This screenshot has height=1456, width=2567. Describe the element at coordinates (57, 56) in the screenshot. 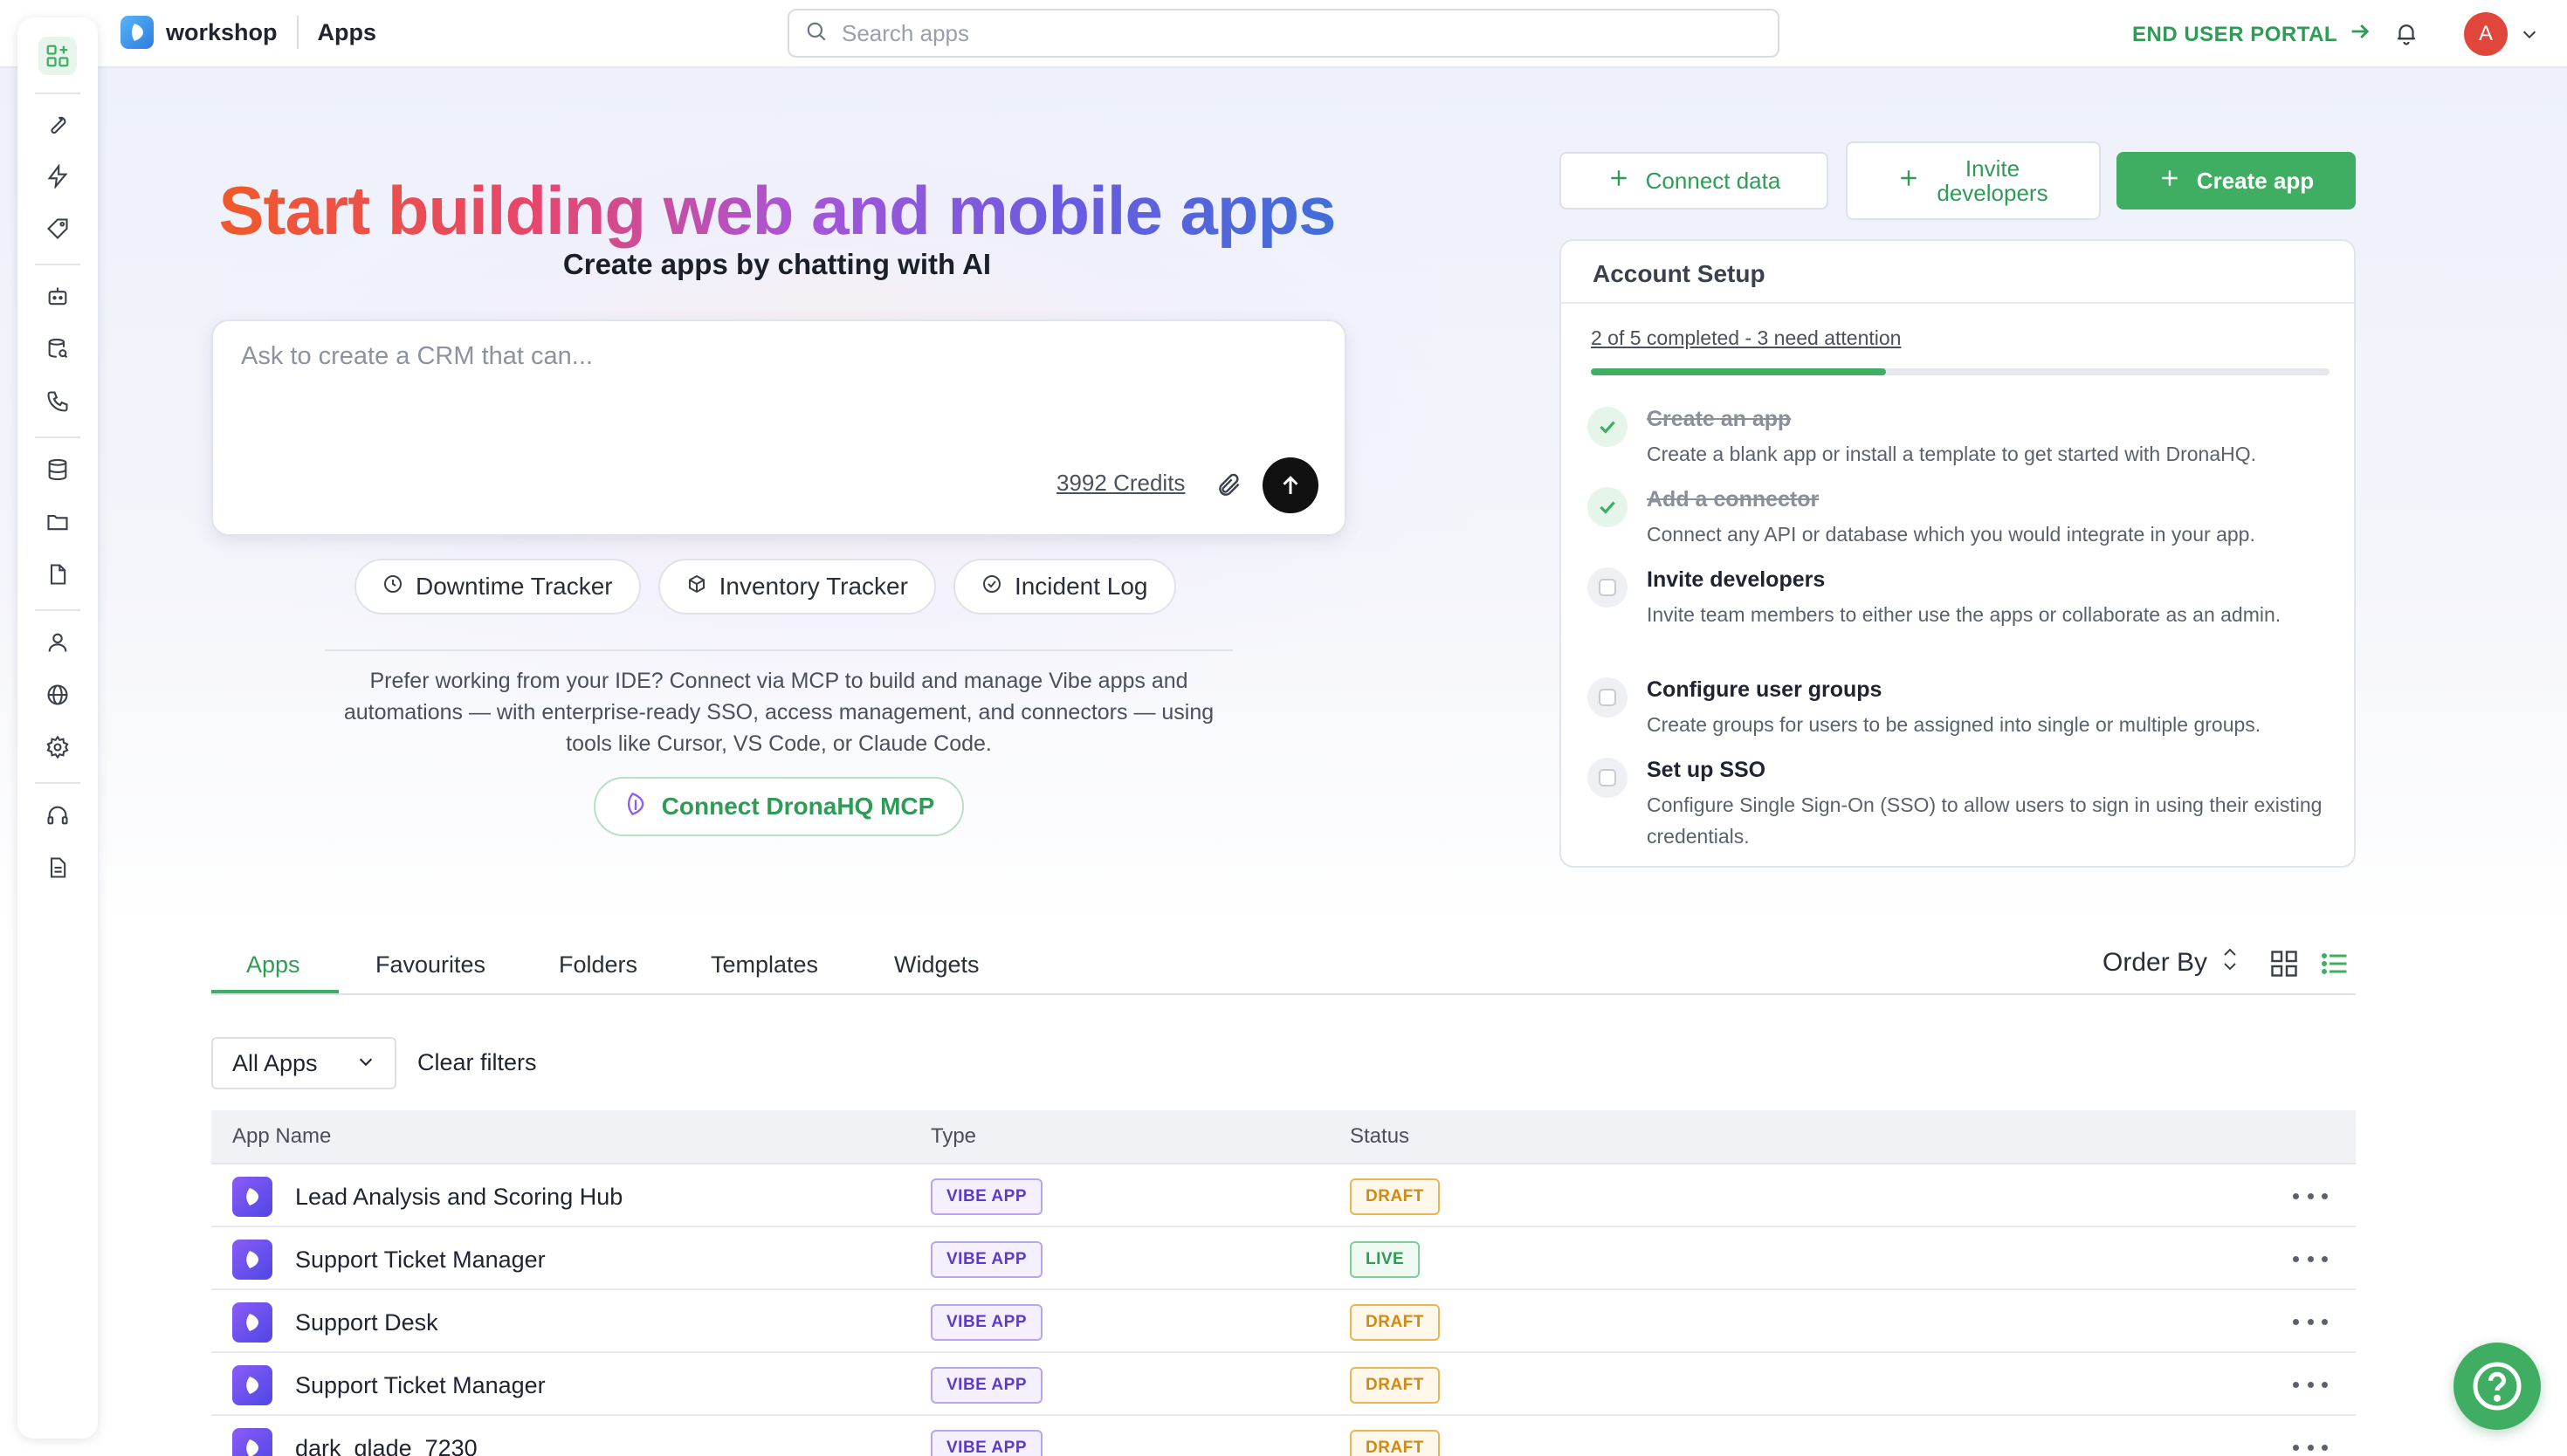

I see `apps-grid-icon` at that location.